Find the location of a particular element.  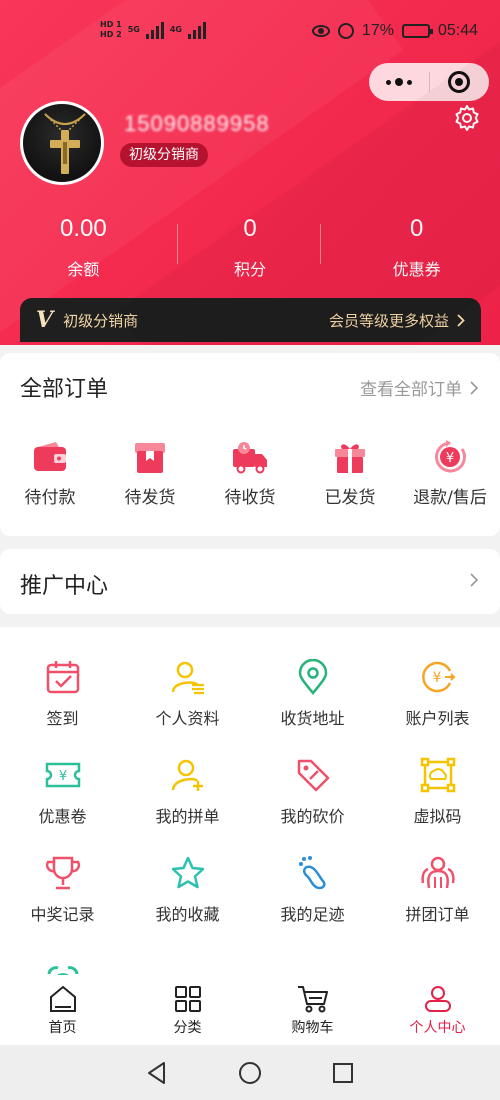

tab-label: 个人中心 is located at coordinates (437, 1028).